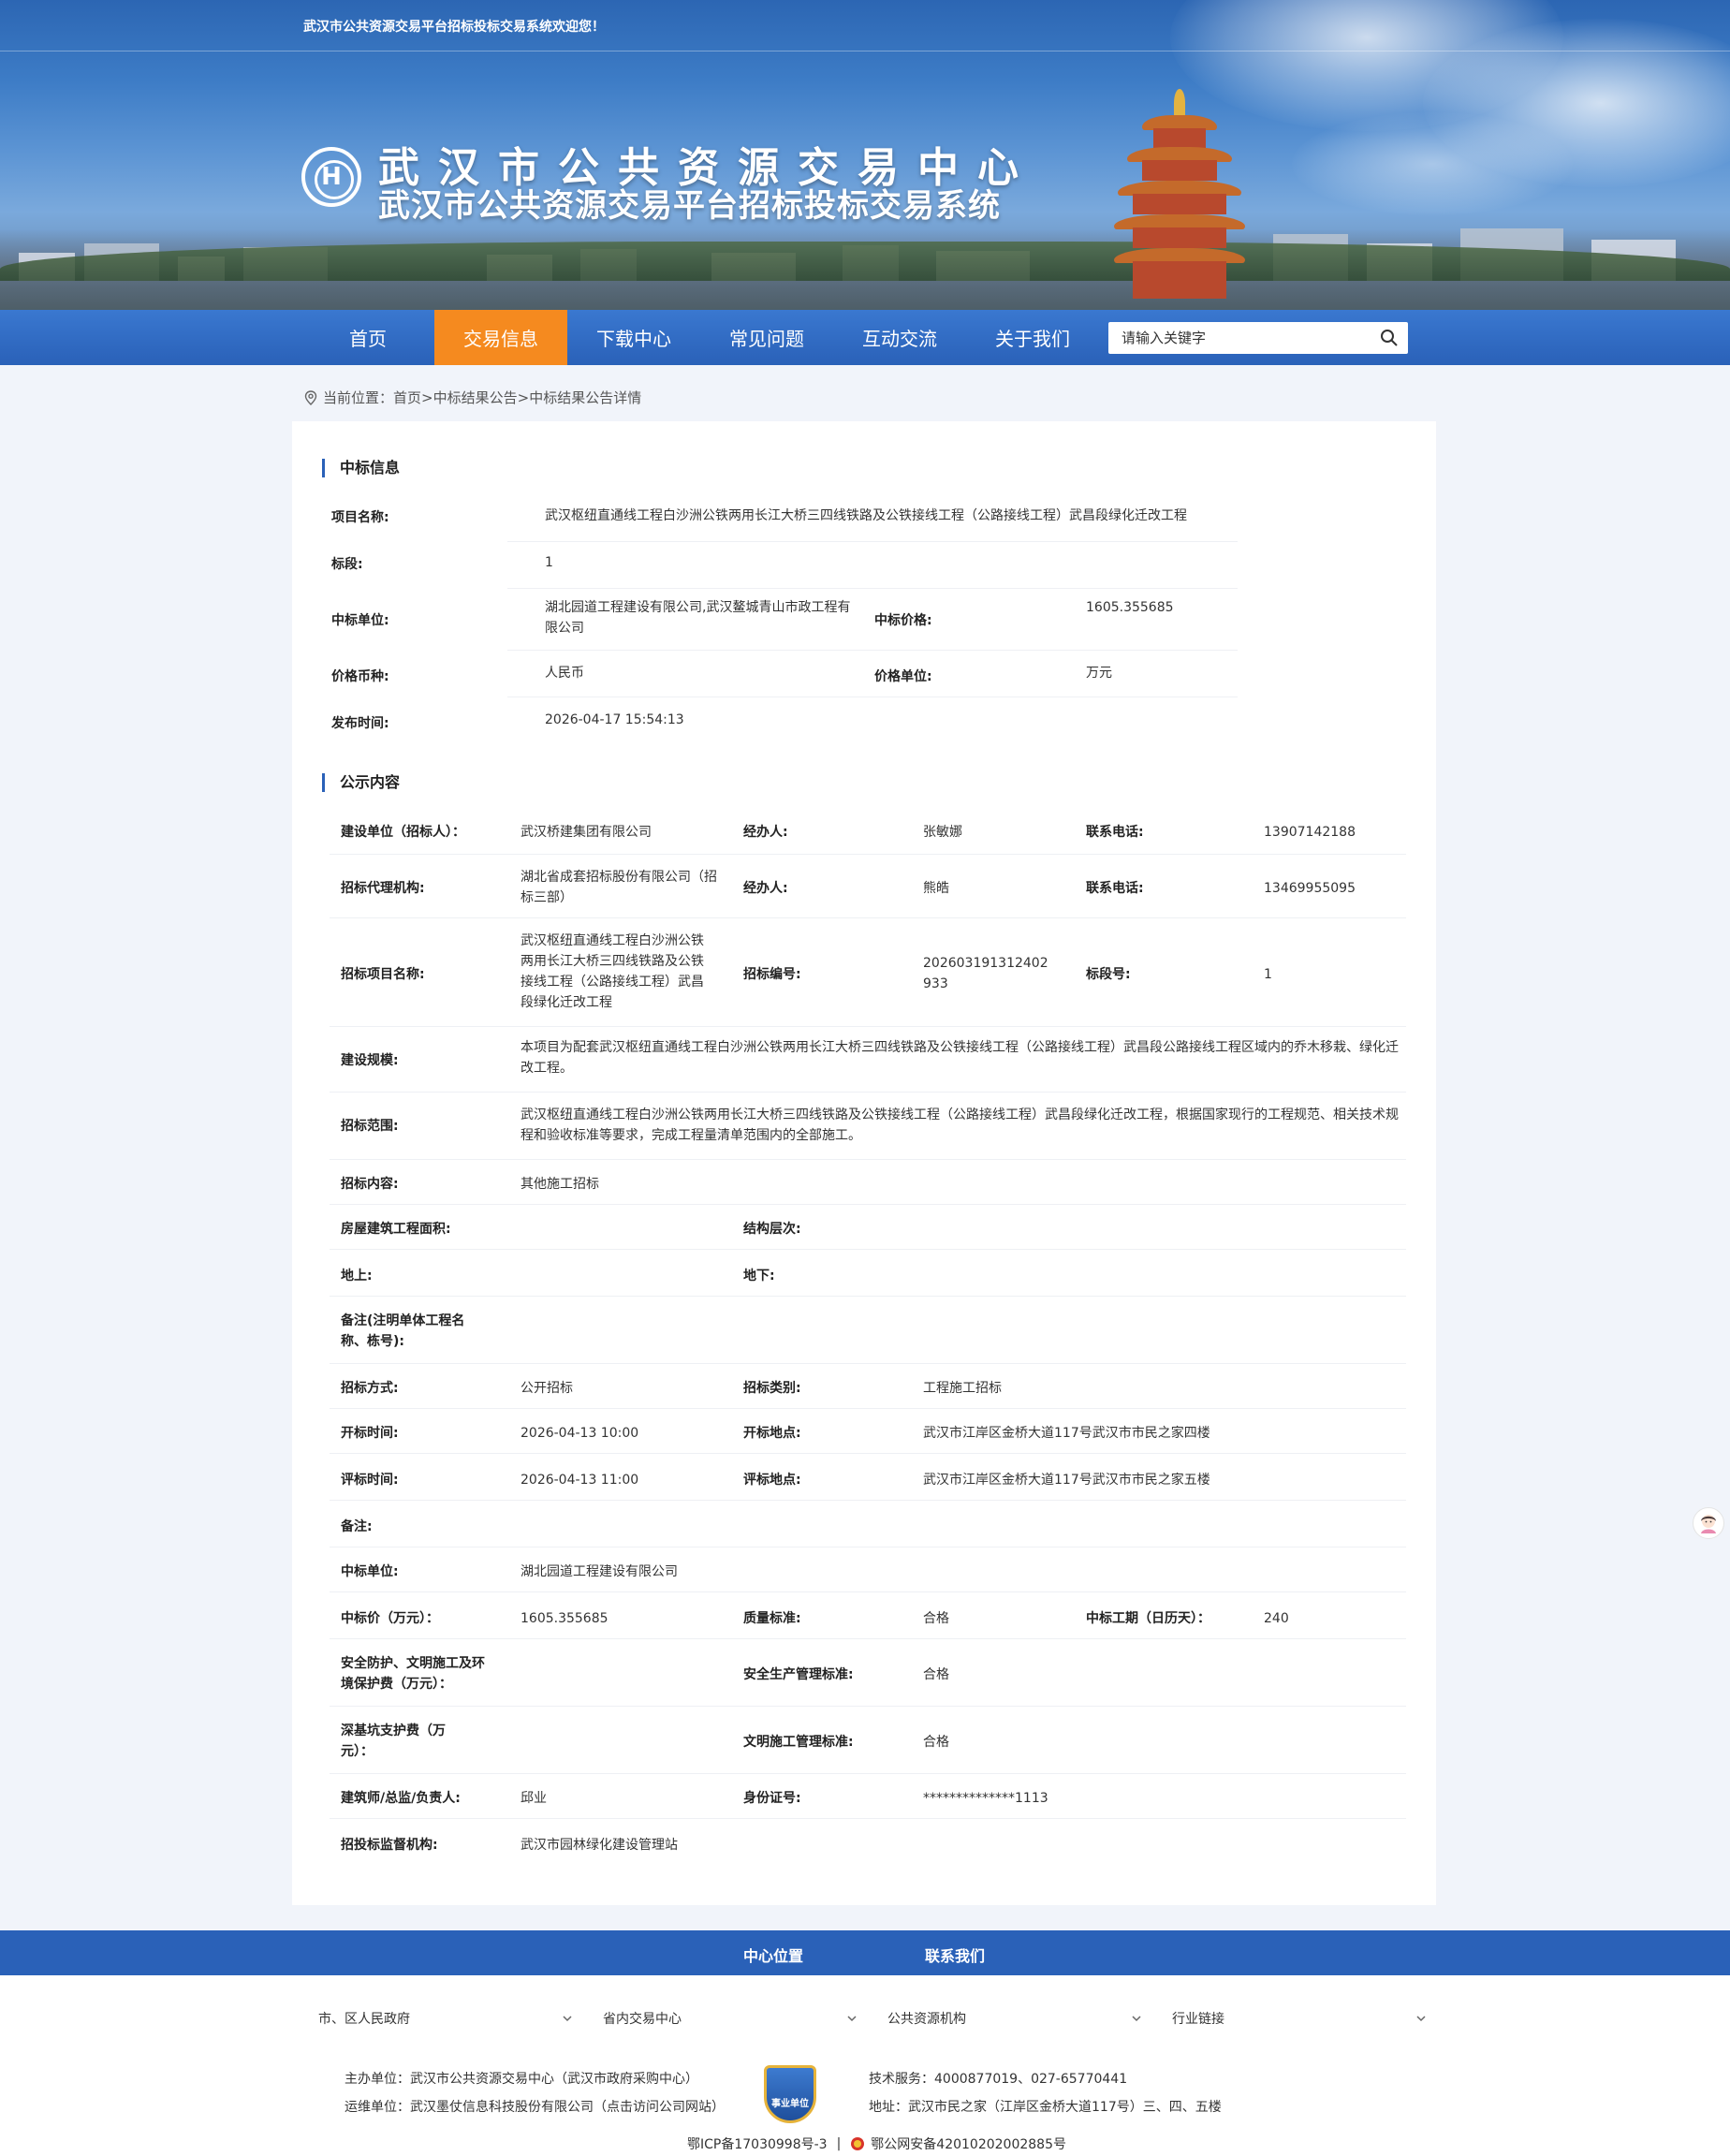 The height and width of the screenshot is (2156, 1730). Describe the element at coordinates (1066, 1480) in the screenshot. I see `eval-place-value: 武汉市江岸区金桥大道117号武汉市市民之家五楼` at that location.